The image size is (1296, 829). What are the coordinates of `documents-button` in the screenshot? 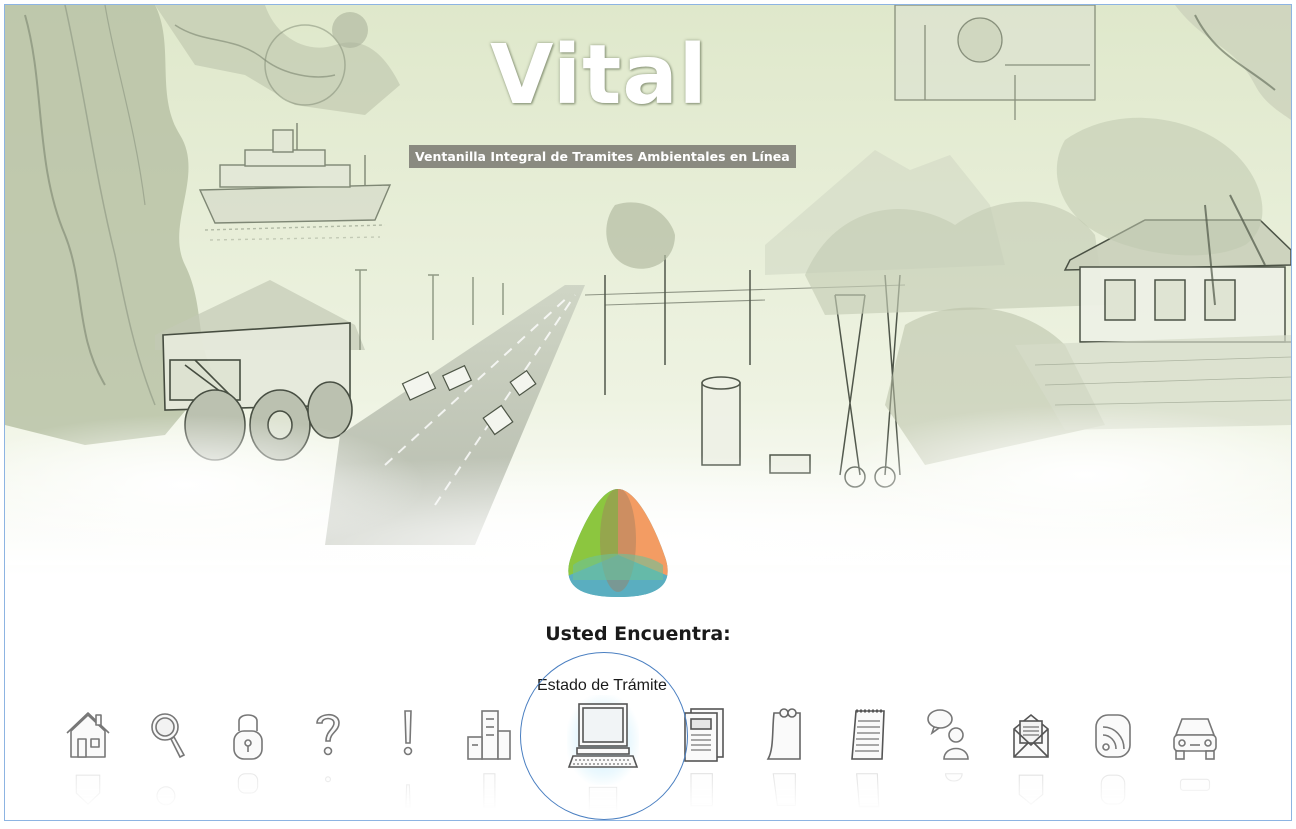 It's located at (703, 753).